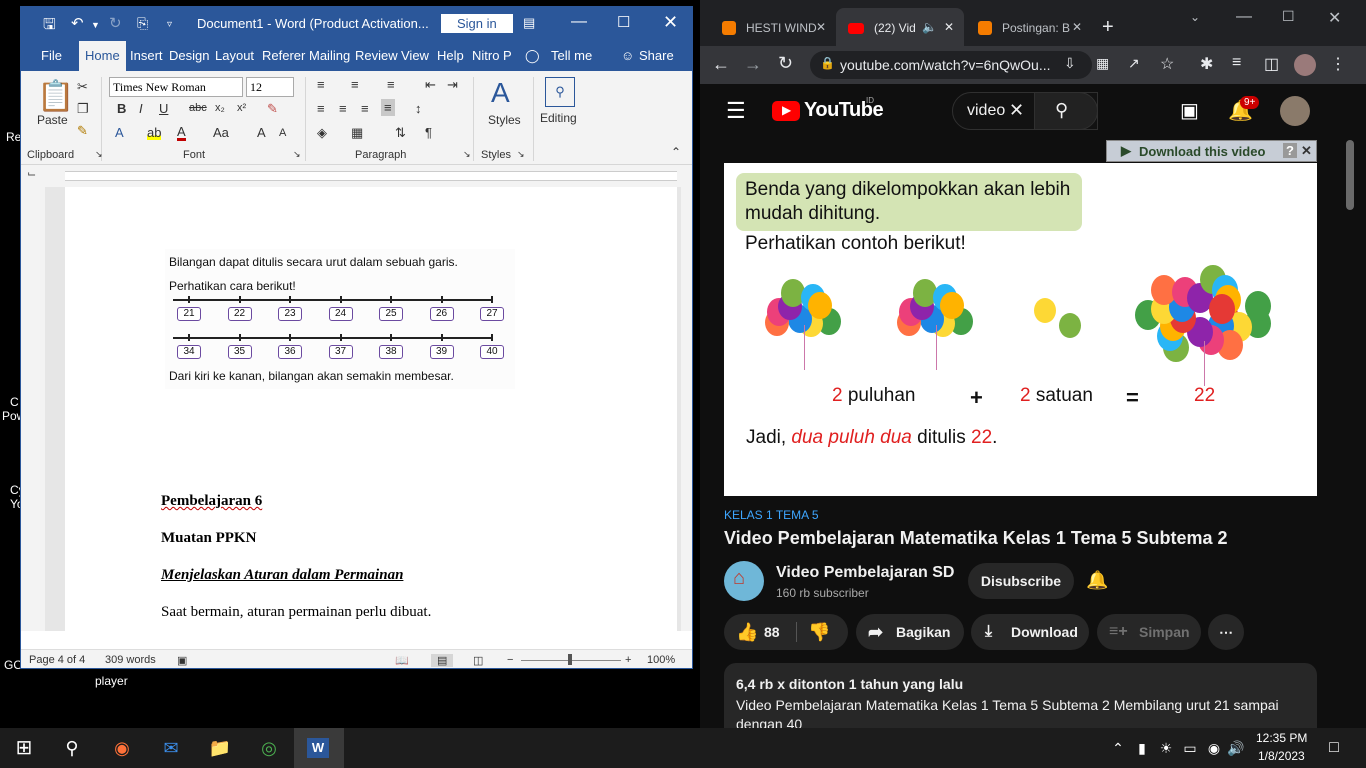 This screenshot has height=768, width=1366. I want to click on tab-home: Home, so click(102, 56).